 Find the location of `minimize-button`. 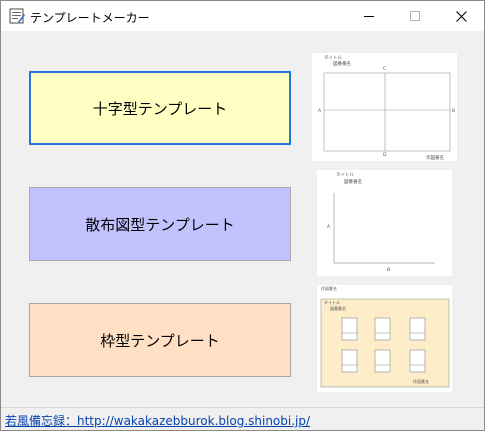

minimize-button is located at coordinates (369, 16).